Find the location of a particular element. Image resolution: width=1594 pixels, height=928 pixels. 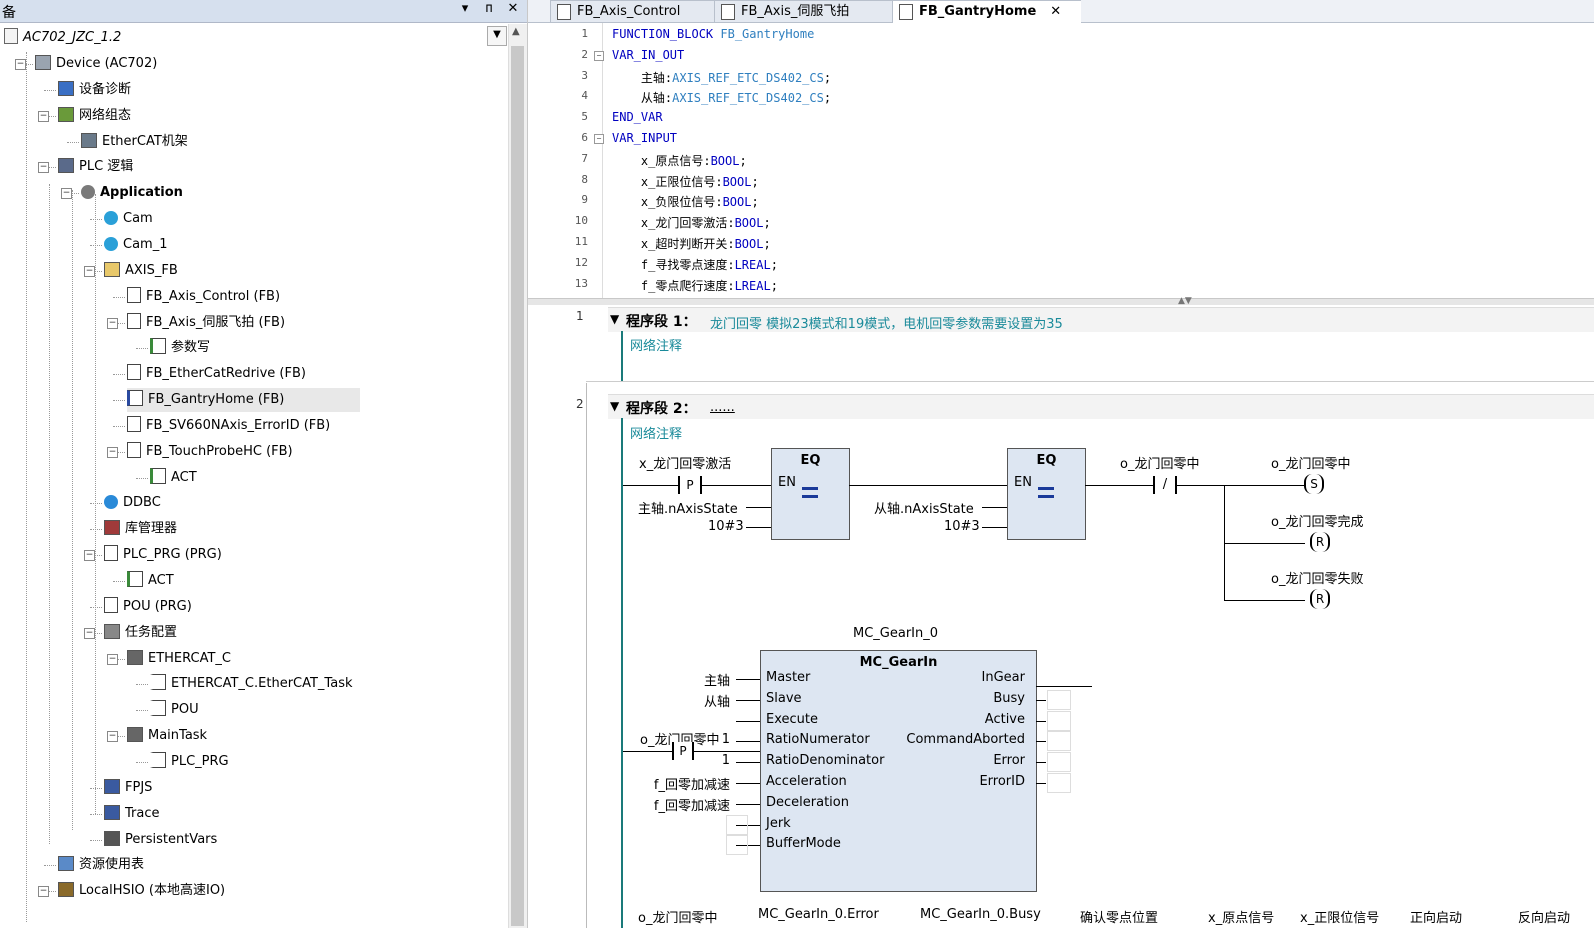

gearin-input-pin: Acceleration is located at coordinates (806, 781).